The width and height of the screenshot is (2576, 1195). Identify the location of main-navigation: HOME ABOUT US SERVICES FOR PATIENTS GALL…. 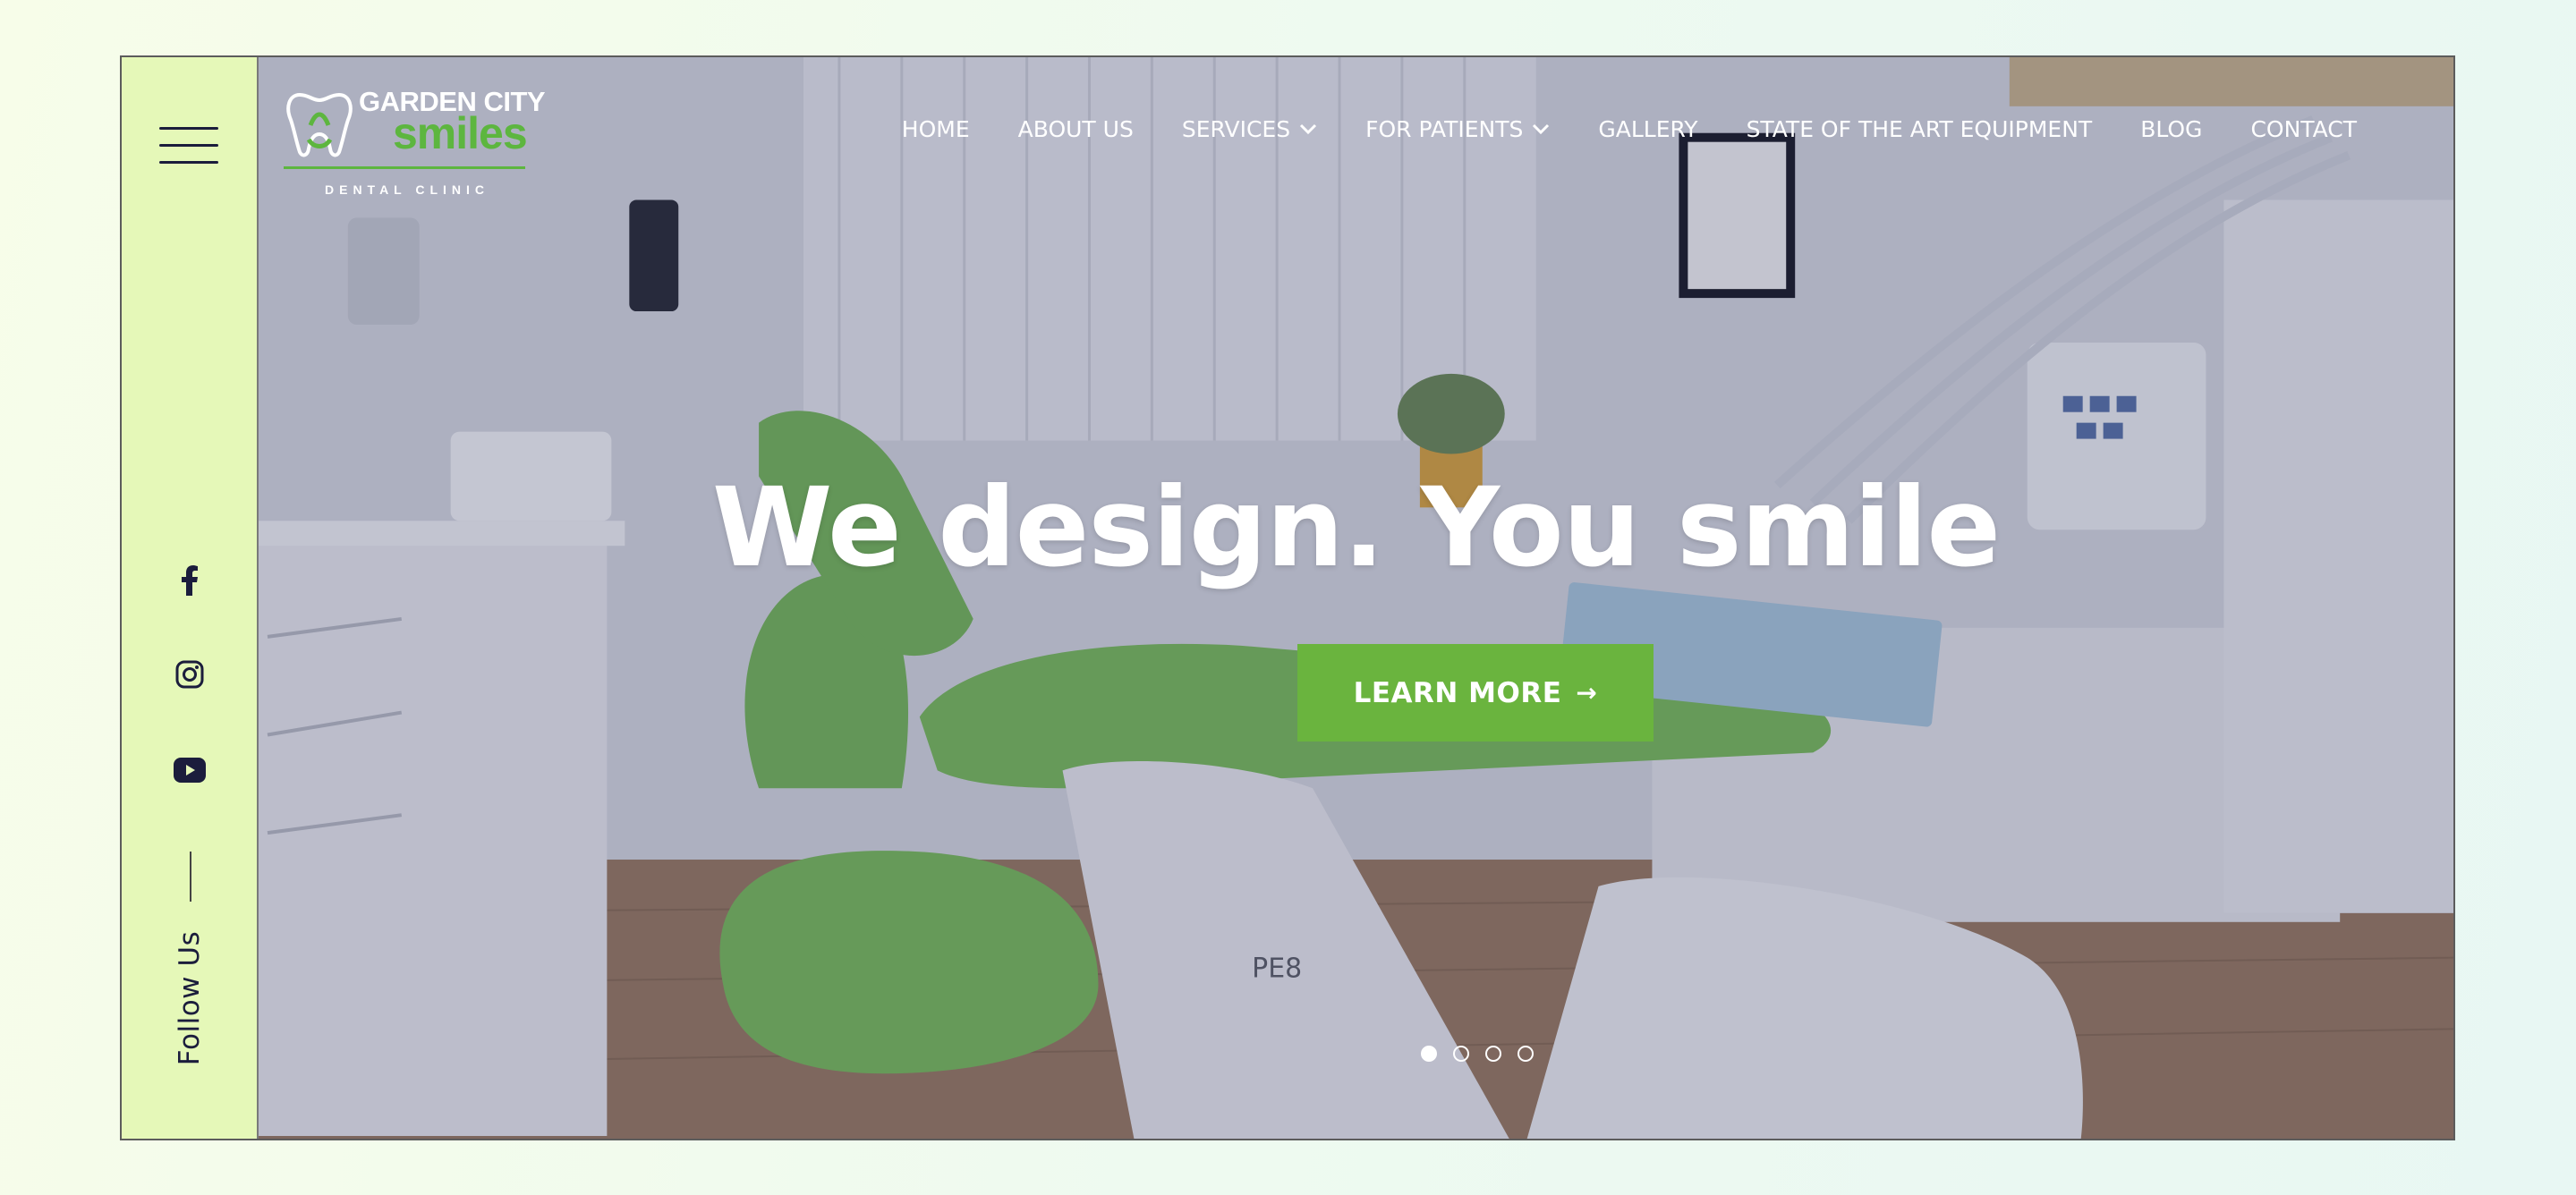
(1605, 129).